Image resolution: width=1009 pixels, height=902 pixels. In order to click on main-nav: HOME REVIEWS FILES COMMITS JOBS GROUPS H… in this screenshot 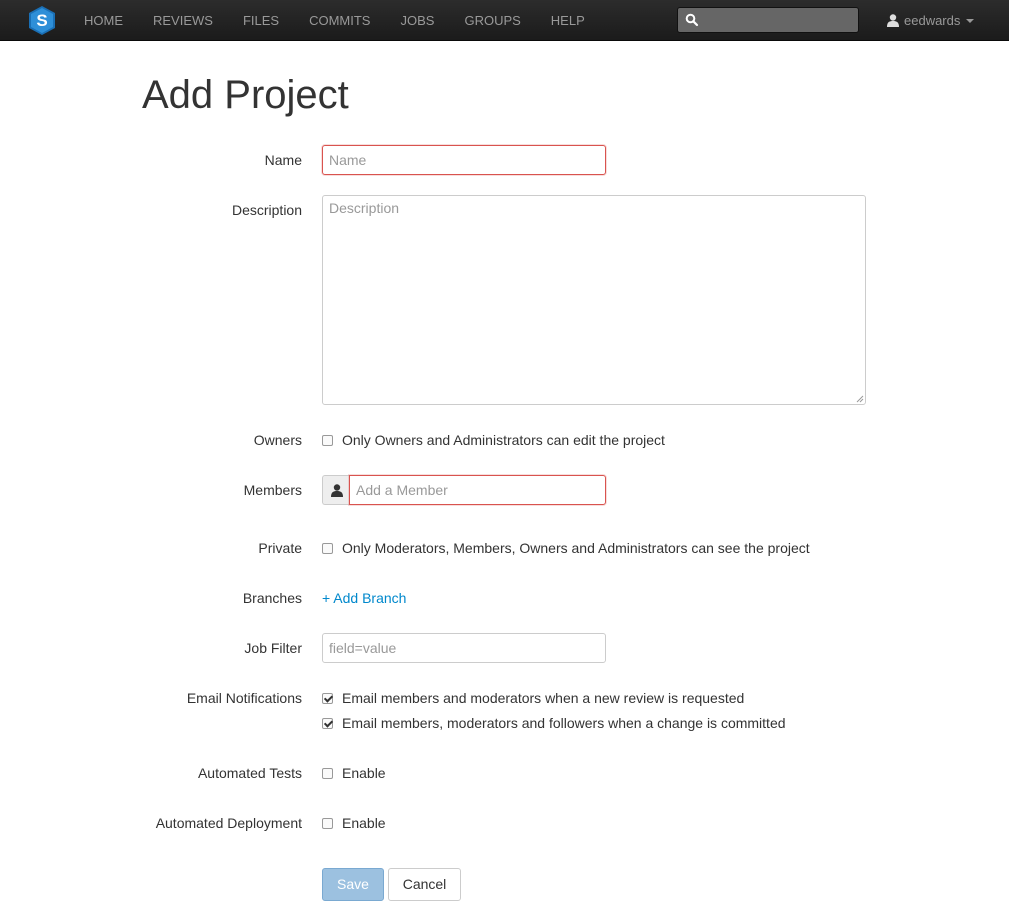, I will do `click(334, 20)`.